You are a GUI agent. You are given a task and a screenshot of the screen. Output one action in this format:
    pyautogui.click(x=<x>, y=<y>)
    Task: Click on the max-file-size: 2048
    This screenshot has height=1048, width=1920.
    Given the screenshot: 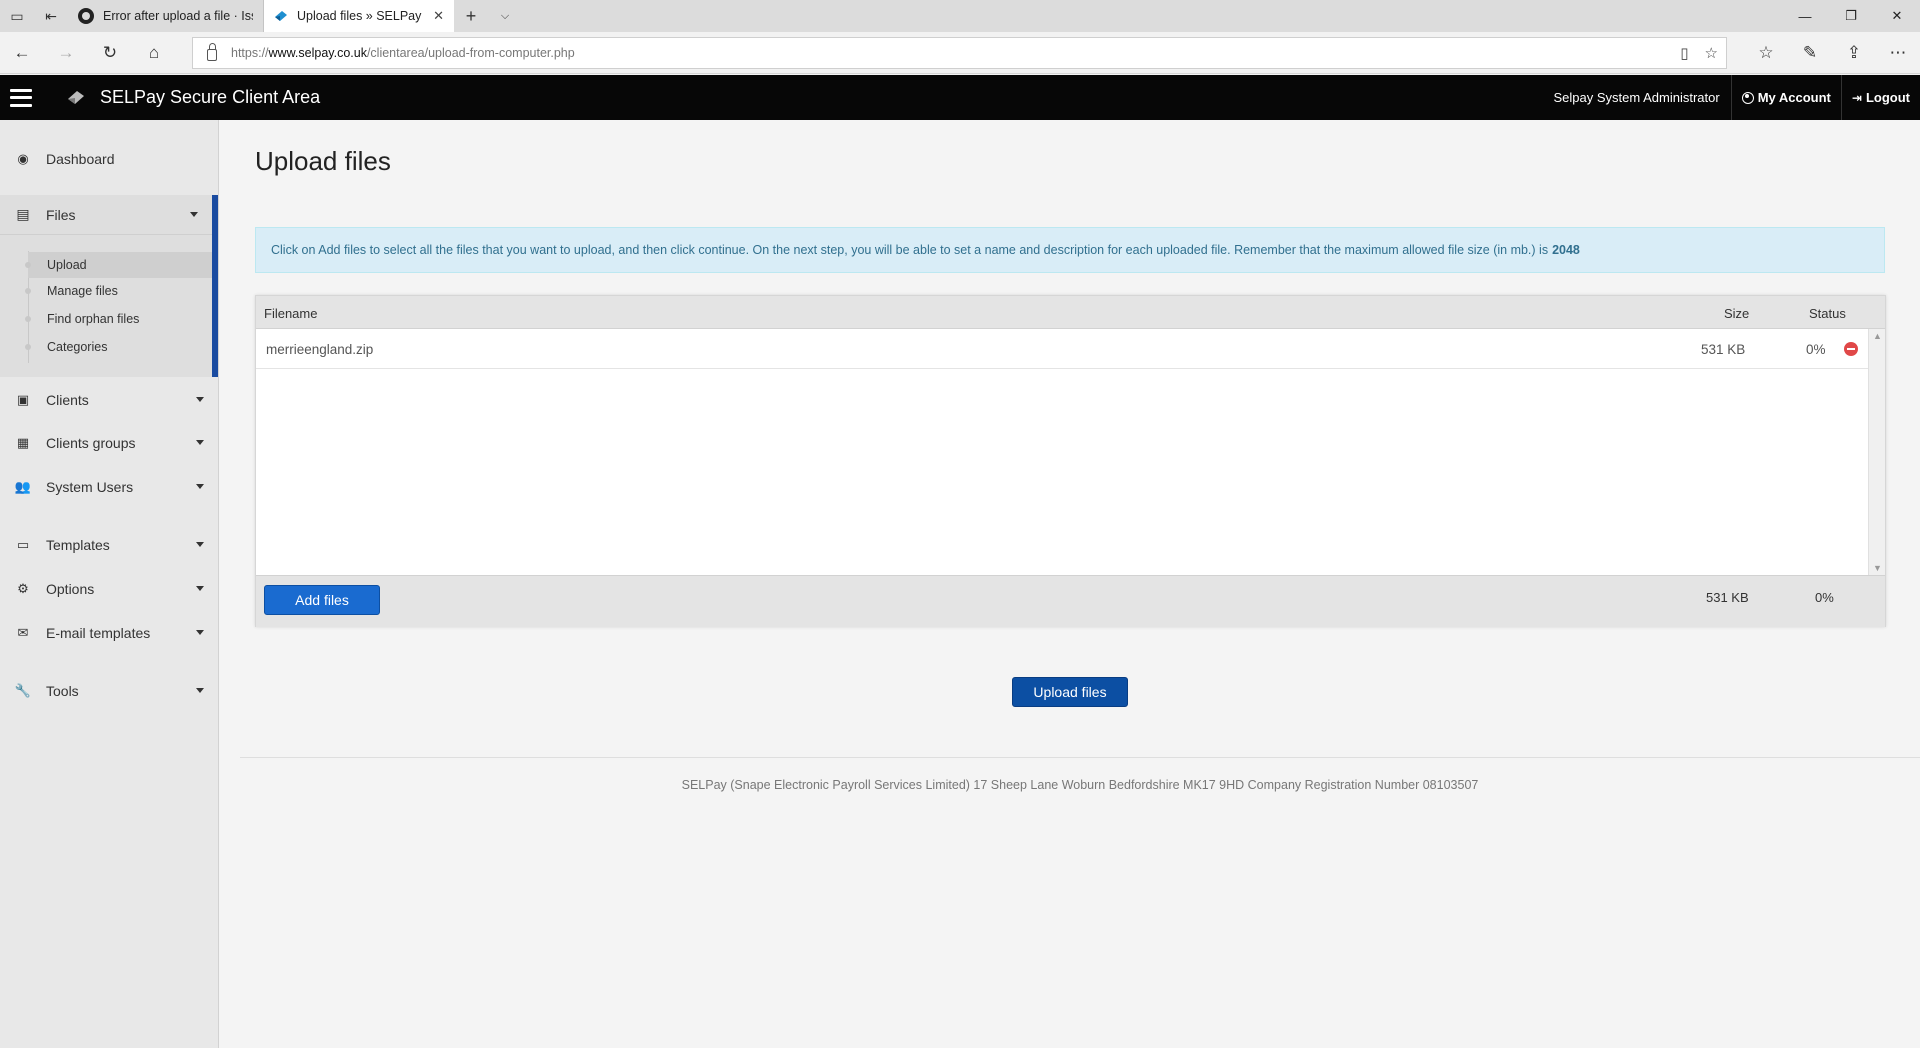 What is the action you would take?
    pyautogui.click(x=1566, y=250)
    